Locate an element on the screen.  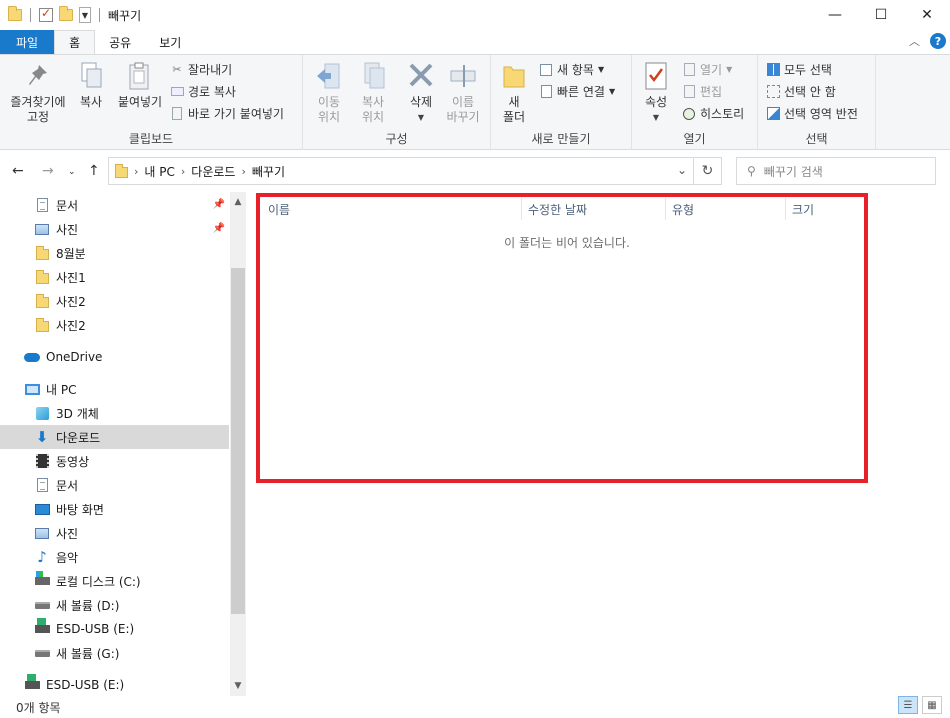
nav-item-onedrive: OneDrive is located at coordinates (114, 357).